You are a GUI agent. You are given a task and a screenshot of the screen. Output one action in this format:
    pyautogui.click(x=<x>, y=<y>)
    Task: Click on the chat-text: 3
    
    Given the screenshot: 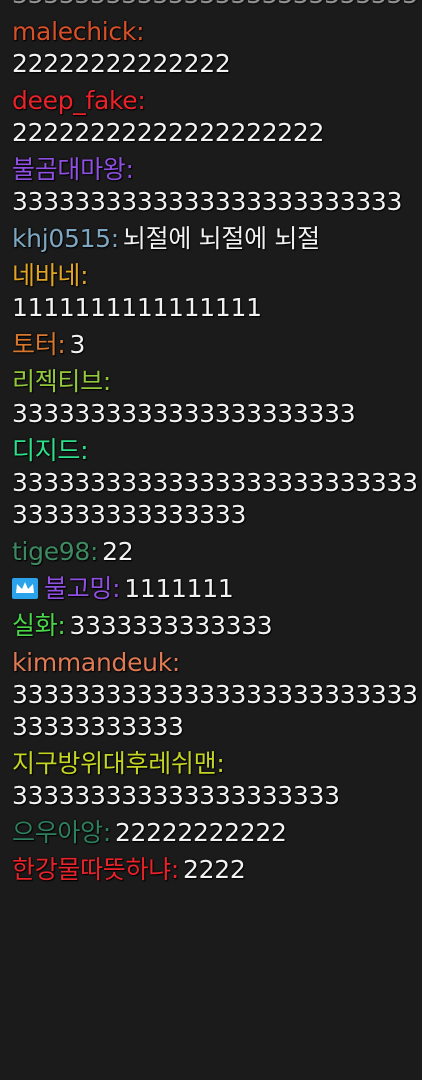 What is the action you would take?
    pyautogui.click(x=77, y=344)
    